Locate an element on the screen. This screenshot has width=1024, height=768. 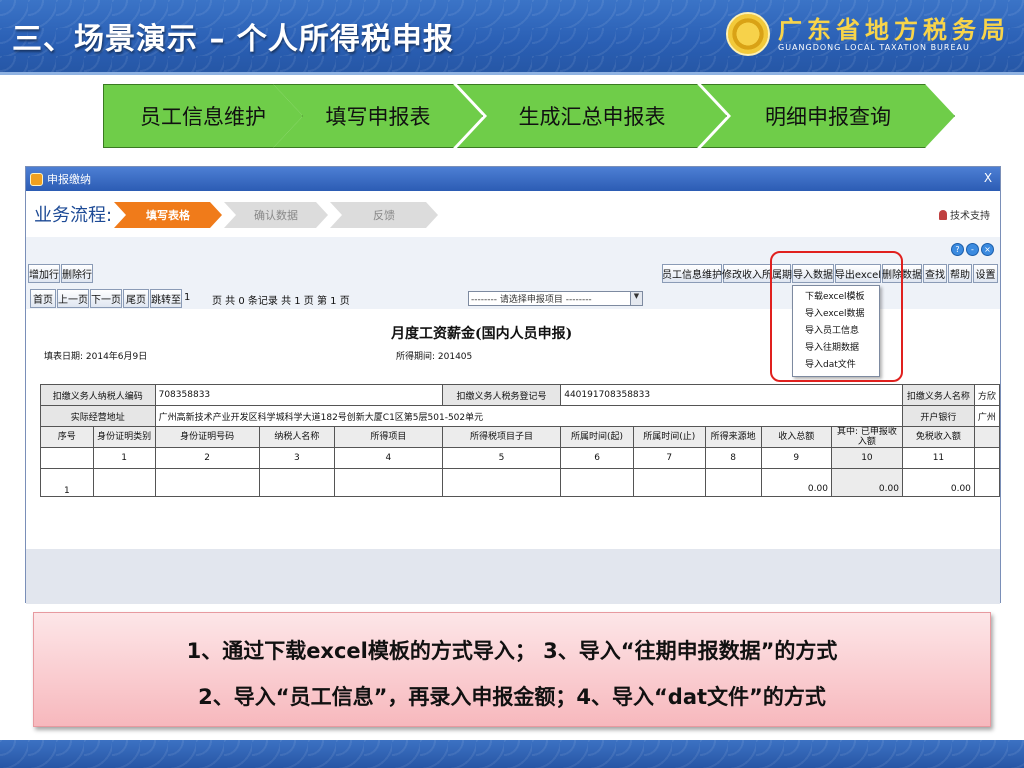
bank-label: 开户银行 is located at coordinates (938, 416).